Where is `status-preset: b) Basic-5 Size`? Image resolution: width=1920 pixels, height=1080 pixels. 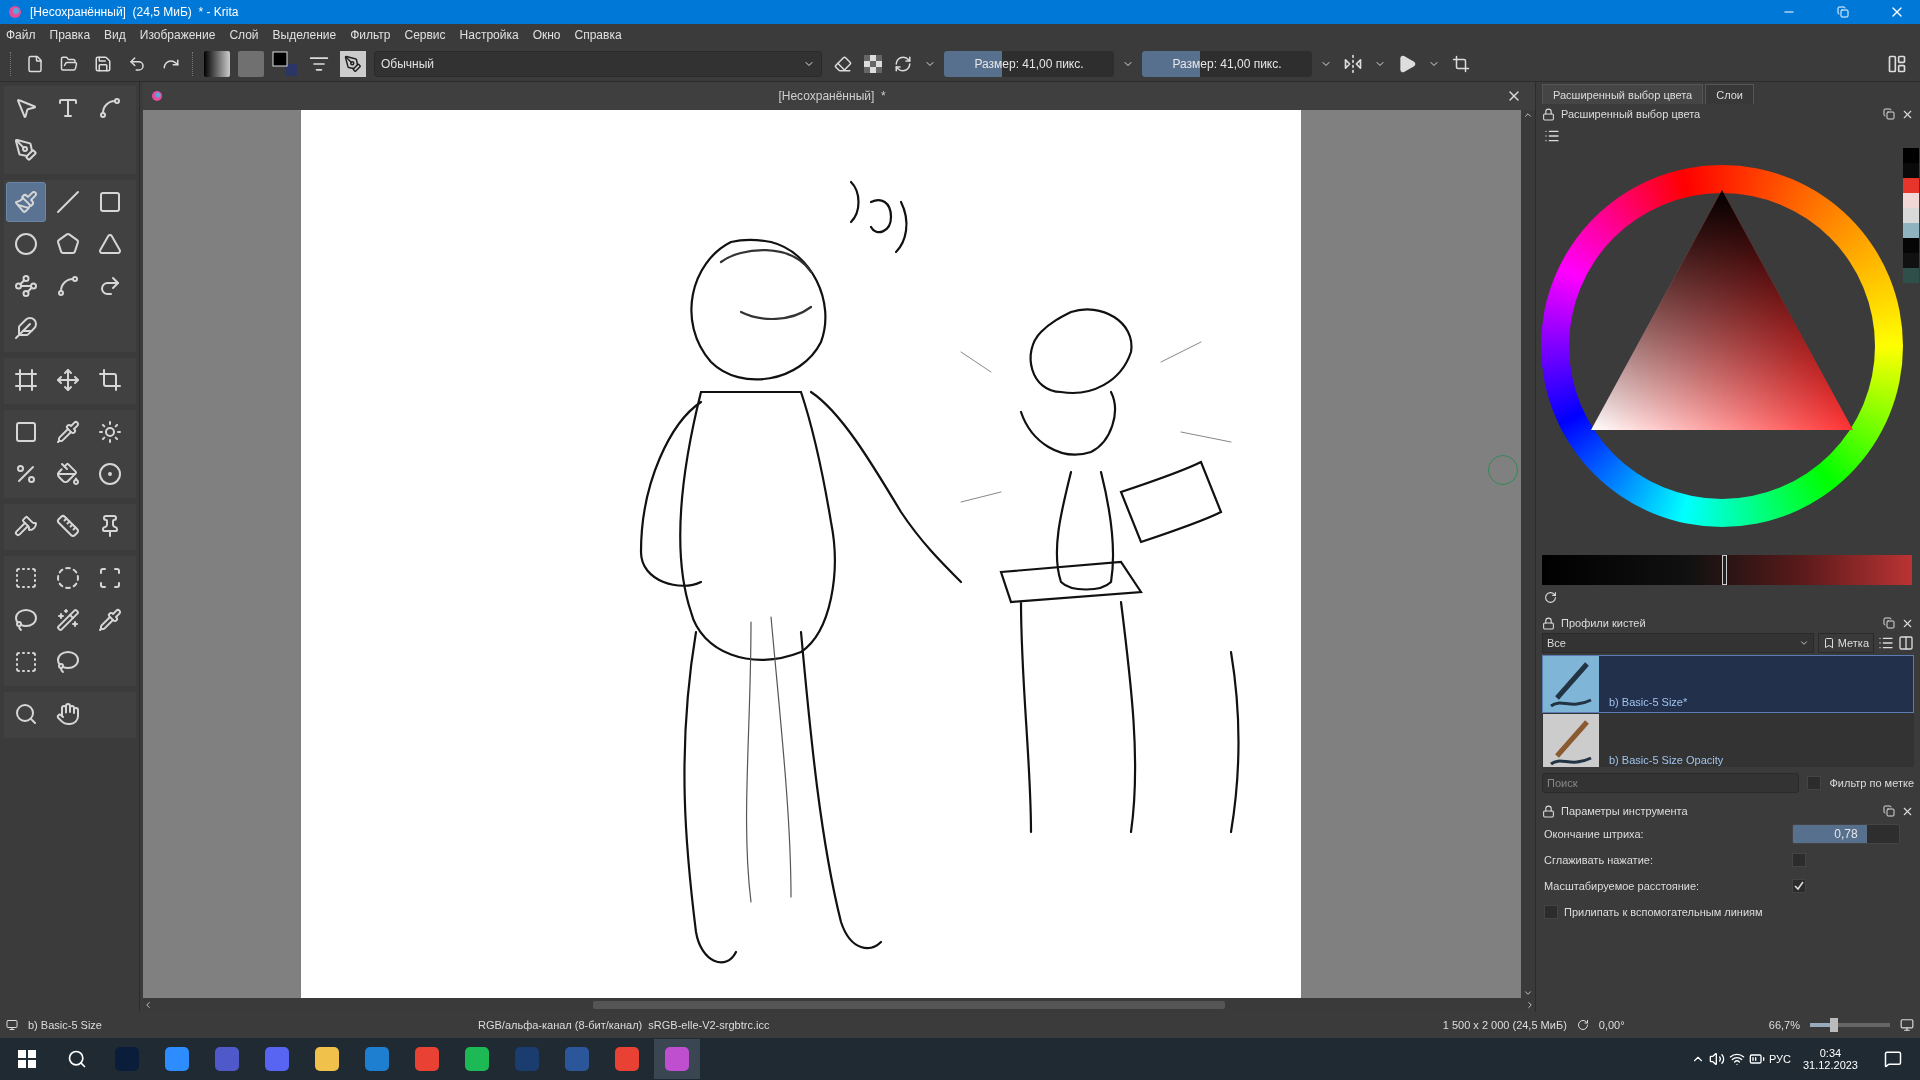
status-preset: b) Basic-5 Size is located at coordinates (65, 1025).